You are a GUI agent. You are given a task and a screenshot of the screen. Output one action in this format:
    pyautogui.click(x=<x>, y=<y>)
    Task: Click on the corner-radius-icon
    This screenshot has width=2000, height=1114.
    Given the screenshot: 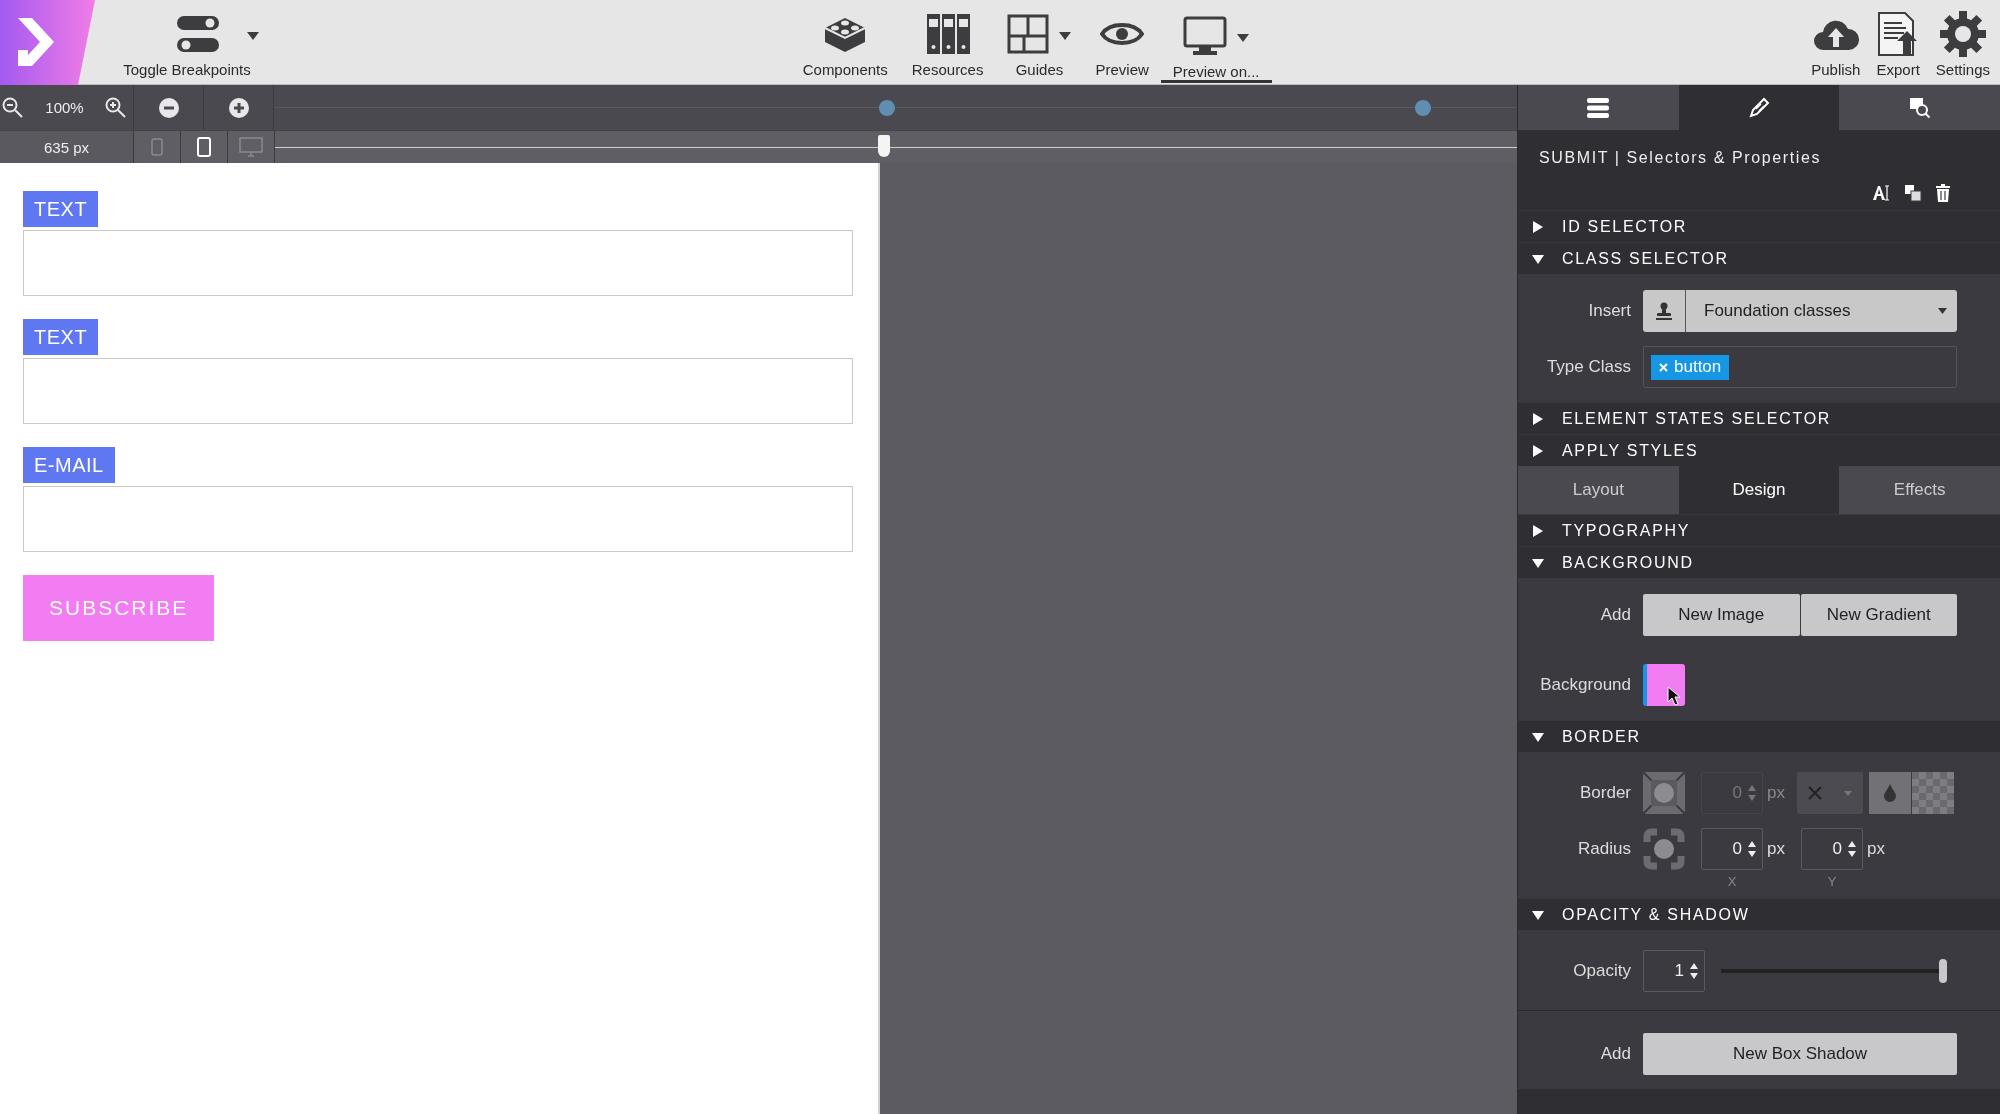 What is the action you would take?
    pyautogui.click(x=1664, y=849)
    